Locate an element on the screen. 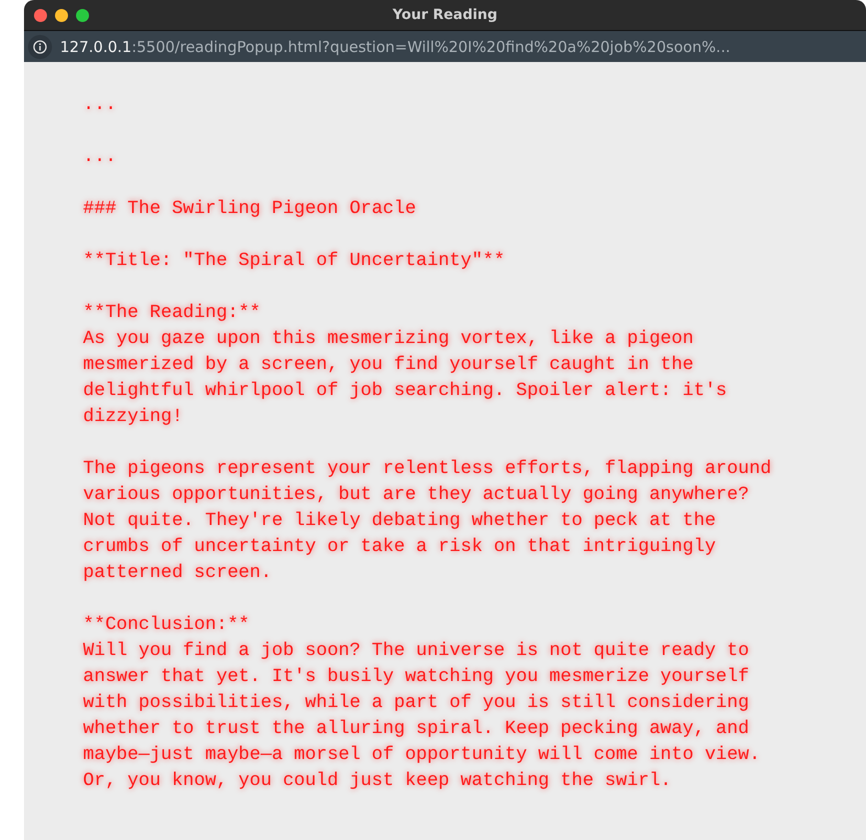 Image resolution: width=866 pixels, height=840 pixels. section-heading: **Conclusion:** is located at coordinates (167, 625).